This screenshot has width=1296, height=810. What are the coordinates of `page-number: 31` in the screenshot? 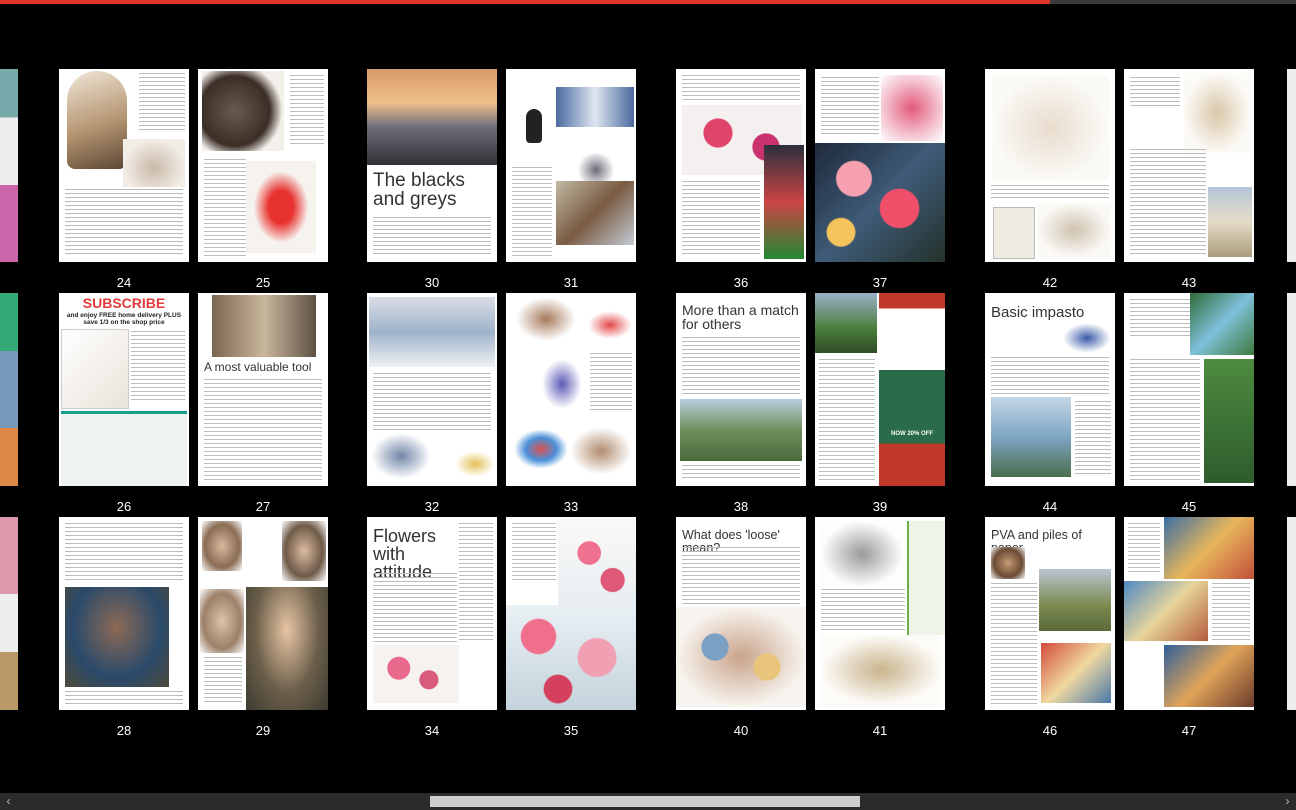 It's located at (571, 282).